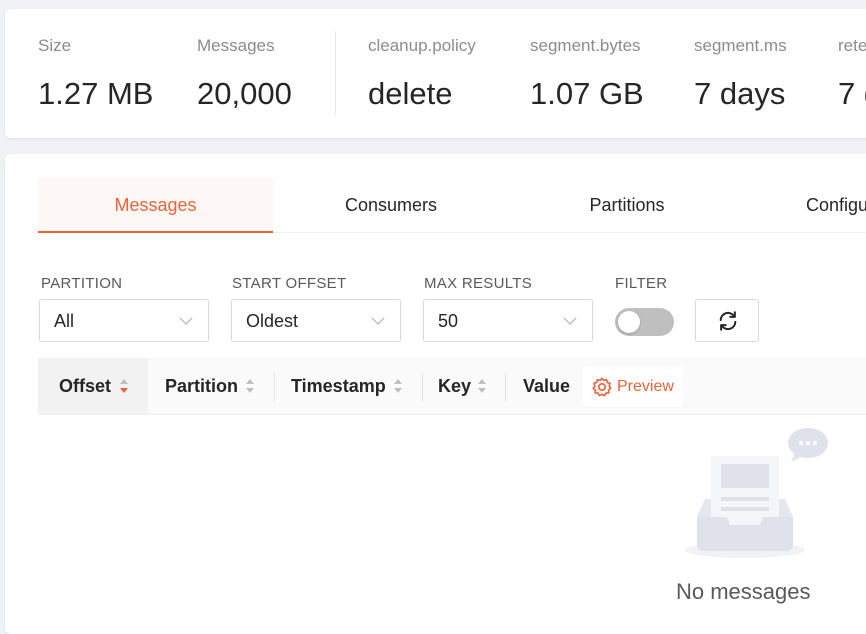  Describe the element at coordinates (547, 386) in the screenshot. I see `column-value: Value` at that location.